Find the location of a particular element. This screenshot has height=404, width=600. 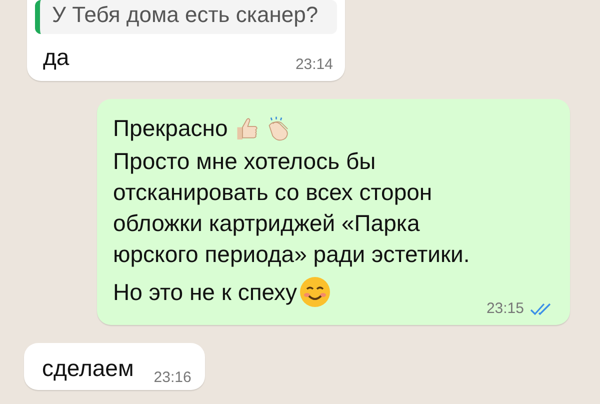

message-time: 23:14 is located at coordinates (314, 64).